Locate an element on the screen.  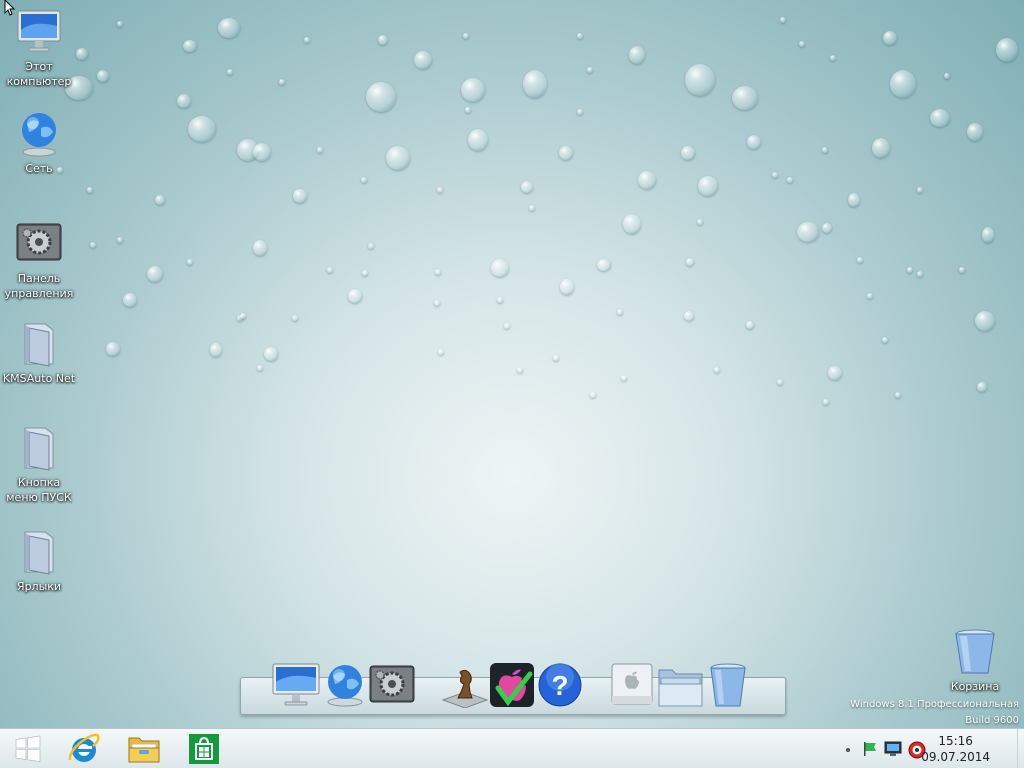
drive-icon is located at coordinates (632, 684).